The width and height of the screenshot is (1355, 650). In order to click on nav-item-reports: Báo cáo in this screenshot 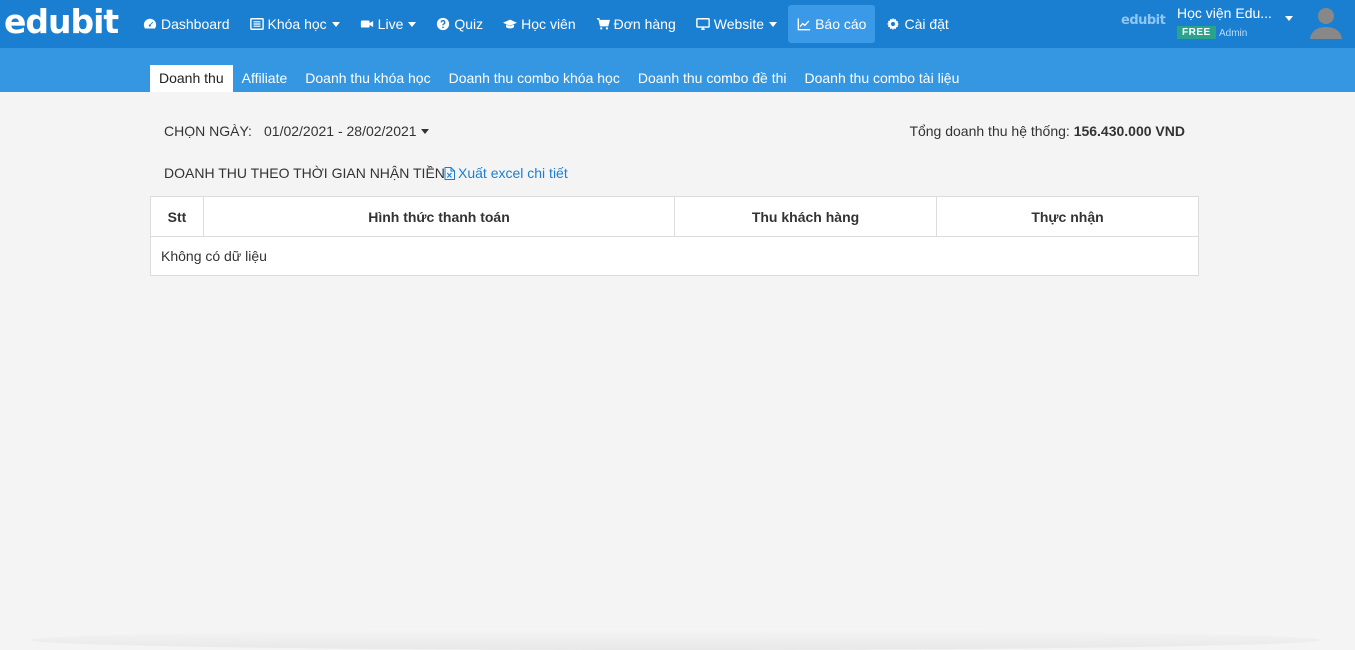, I will do `click(832, 24)`.